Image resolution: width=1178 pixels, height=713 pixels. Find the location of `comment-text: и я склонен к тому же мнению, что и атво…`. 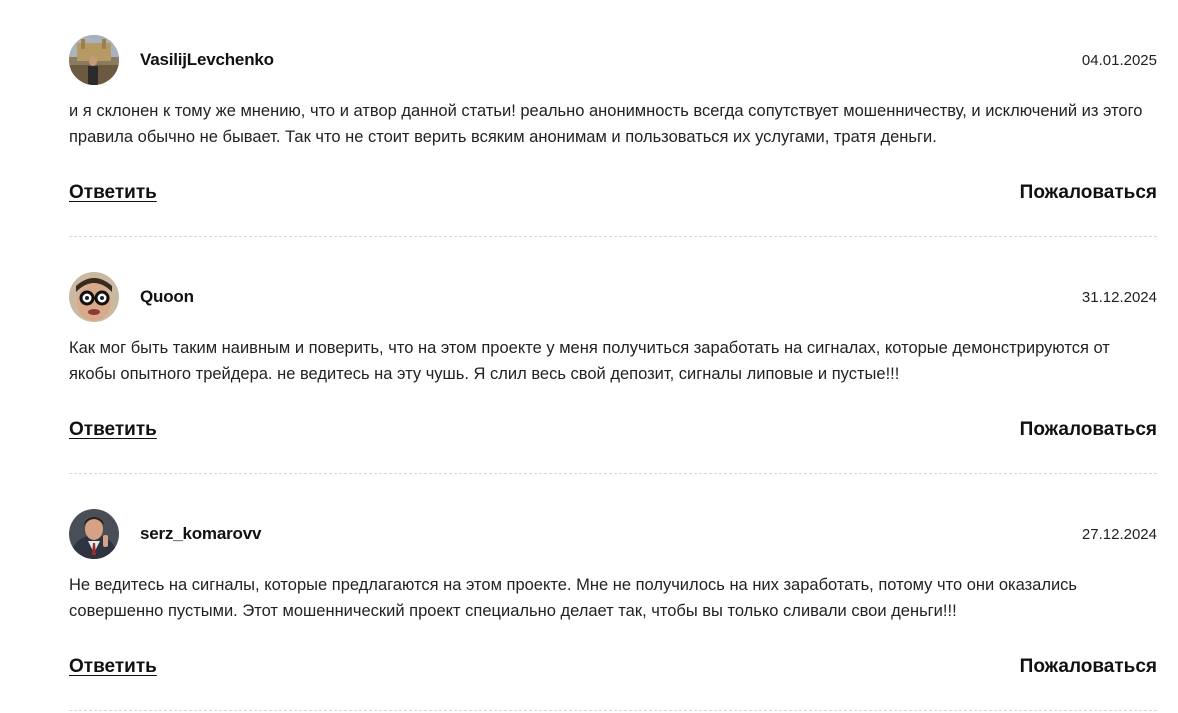

comment-text: и я склонен к тому же мнению, что и атво… is located at coordinates (606, 124).